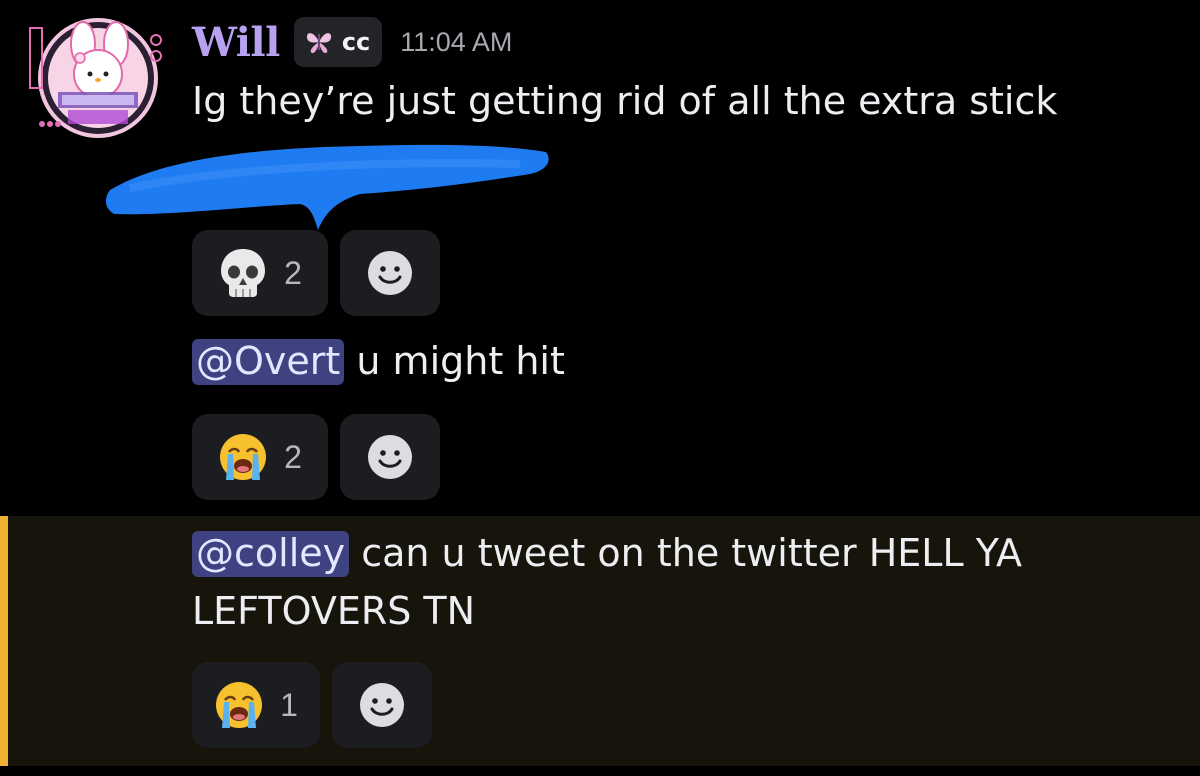 This screenshot has width=1200, height=776. Describe the element at coordinates (318, 43) in the screenshot. I see `butterfly-icon` at that location.